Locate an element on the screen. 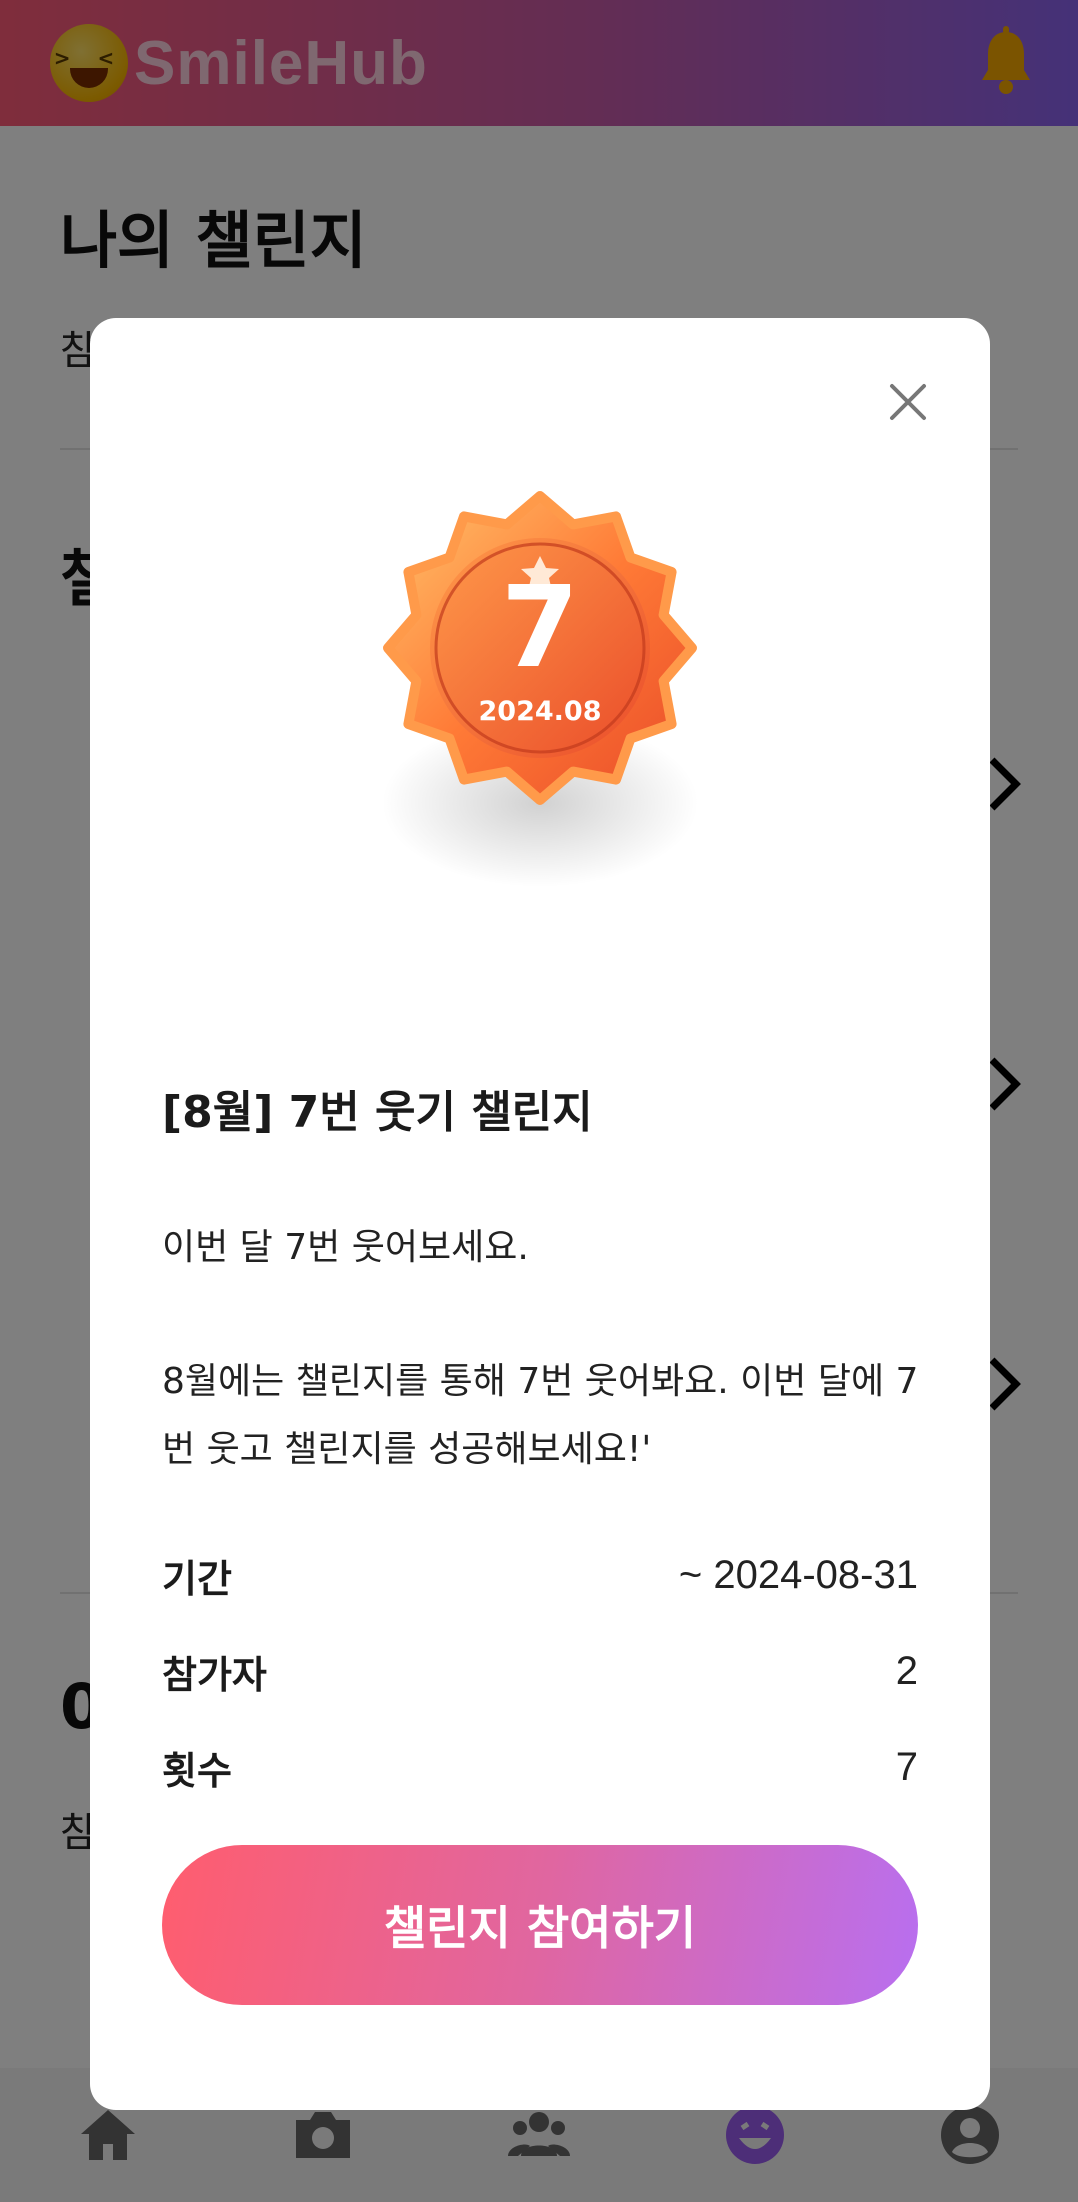 This screenshot has height=2202, width=1078. challenge-summary: 이번 달 7번 웃어보세요. is located at coordinates (345, 1247).